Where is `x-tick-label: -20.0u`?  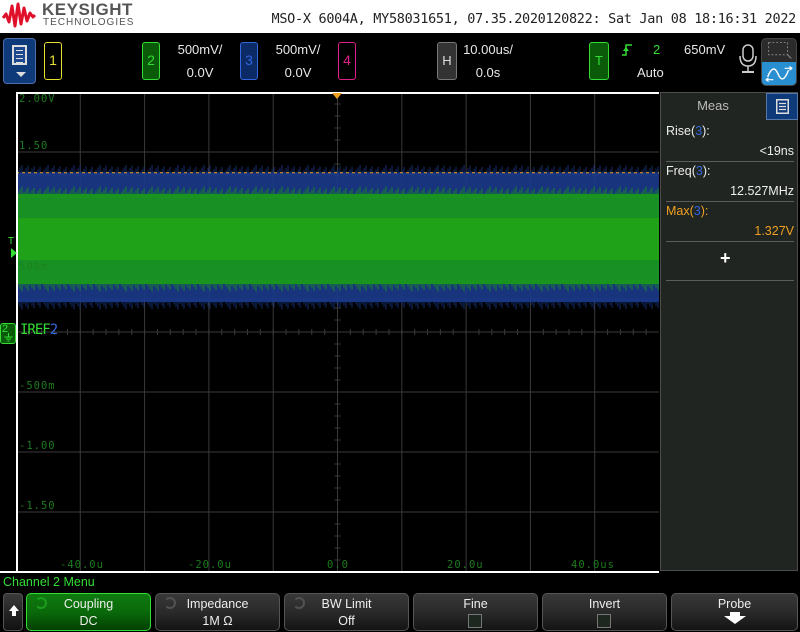 x-tick-label: -20.0u is located at coordinates (210, 565).